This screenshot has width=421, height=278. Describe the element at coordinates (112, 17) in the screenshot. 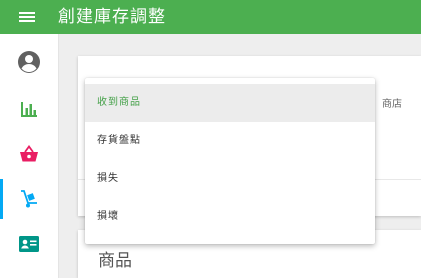

I see `page-title: 創建庫存調整` at that location.